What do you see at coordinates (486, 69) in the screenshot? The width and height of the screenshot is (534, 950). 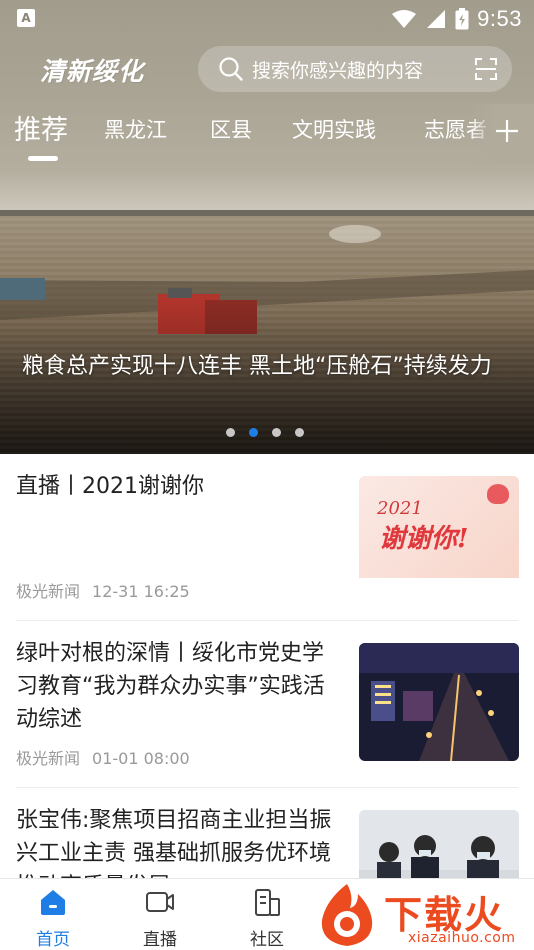 I see `scan-icon` at bounding box center [486, 69].